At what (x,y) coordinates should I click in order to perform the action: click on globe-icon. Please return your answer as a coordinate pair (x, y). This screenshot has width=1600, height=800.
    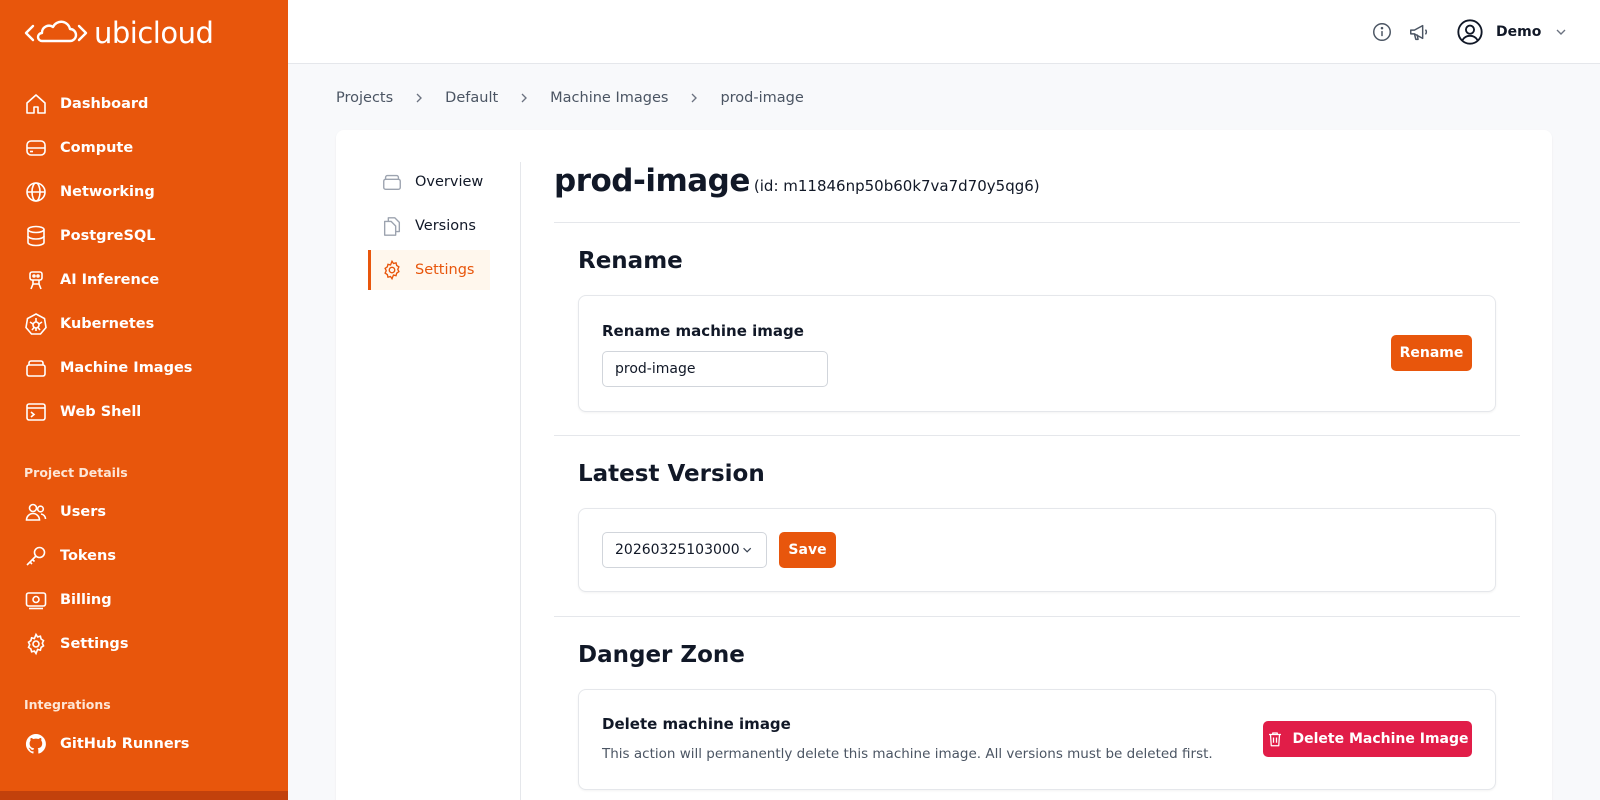
    Looking at the image, I should click on (36, 192).